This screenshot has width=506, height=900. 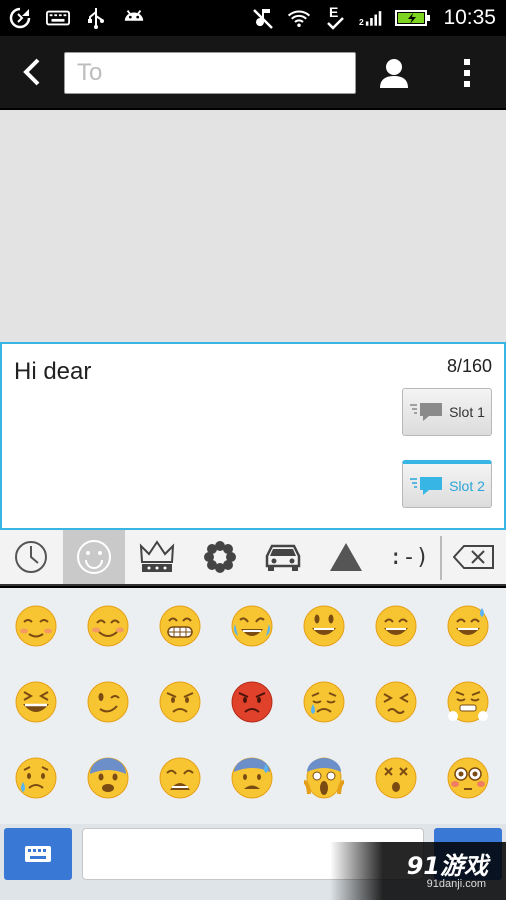 I want to click on watermark-logo: 91游戏, so click(x=447, y=866).